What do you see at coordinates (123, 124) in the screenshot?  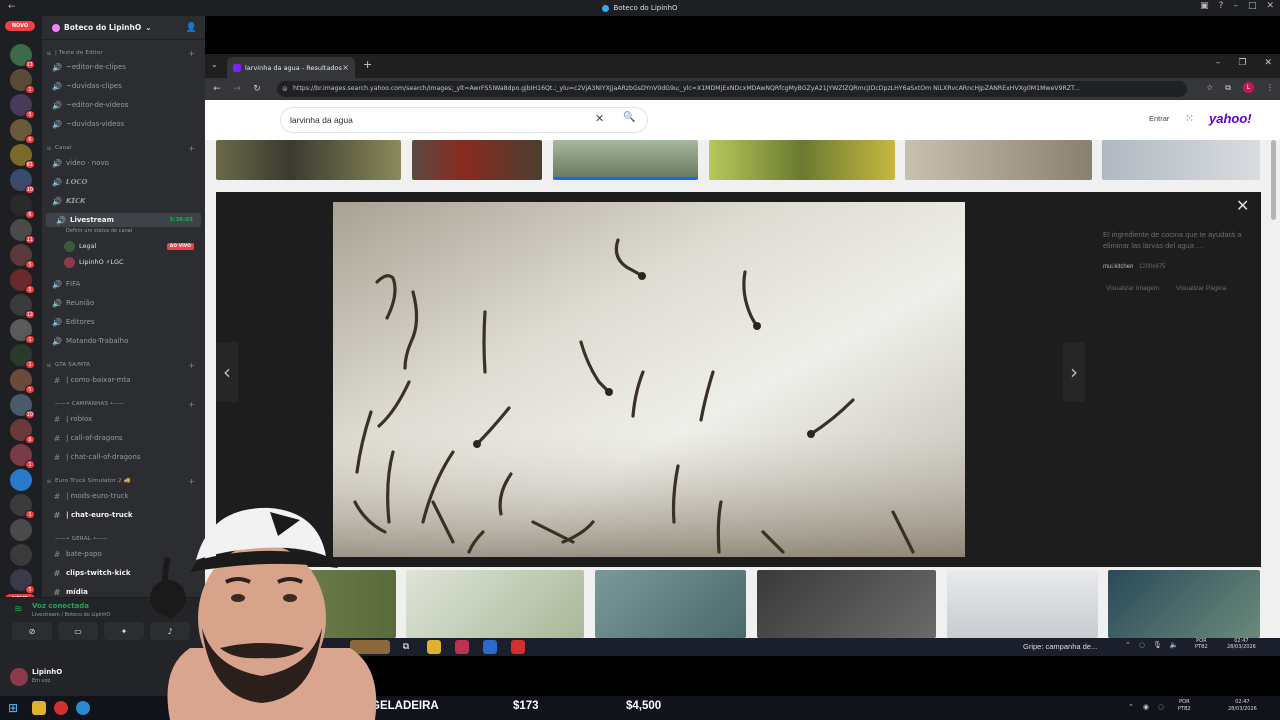 I see `channel-duvidas-videos: 🔊 ~duvidas-videos` at bounding box center [123, 124].